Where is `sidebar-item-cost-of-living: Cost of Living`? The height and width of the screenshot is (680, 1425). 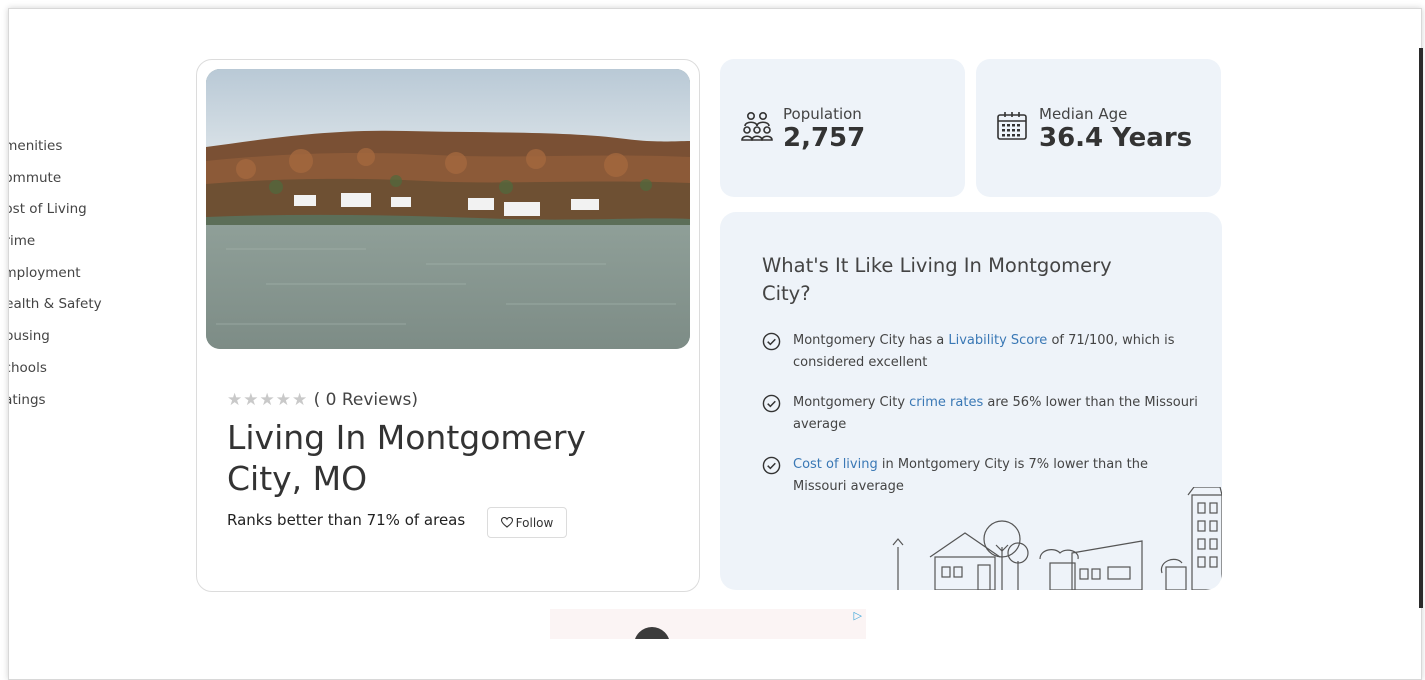
sidebar-item-cost-of-living: Cost of Living is located at coordinates (84, 210).